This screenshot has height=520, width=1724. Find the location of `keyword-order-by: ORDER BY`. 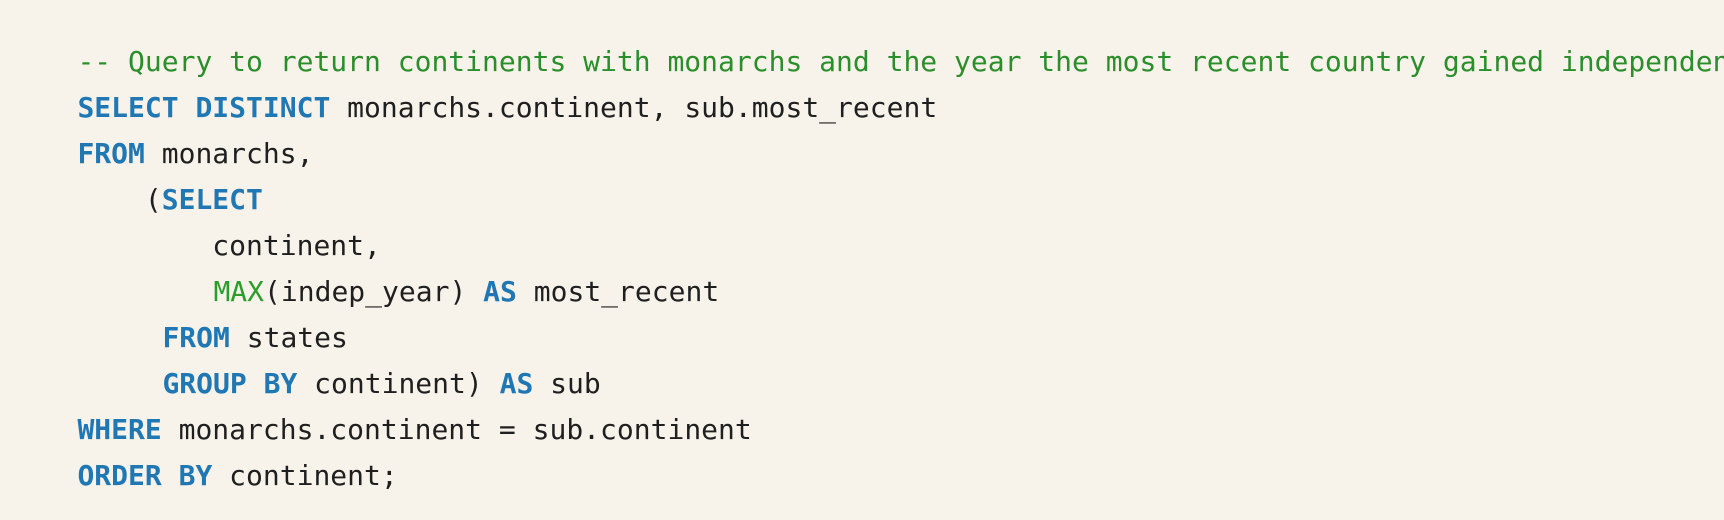

keyword-order-by: ORDER BY is located at coordinates (145, 475).